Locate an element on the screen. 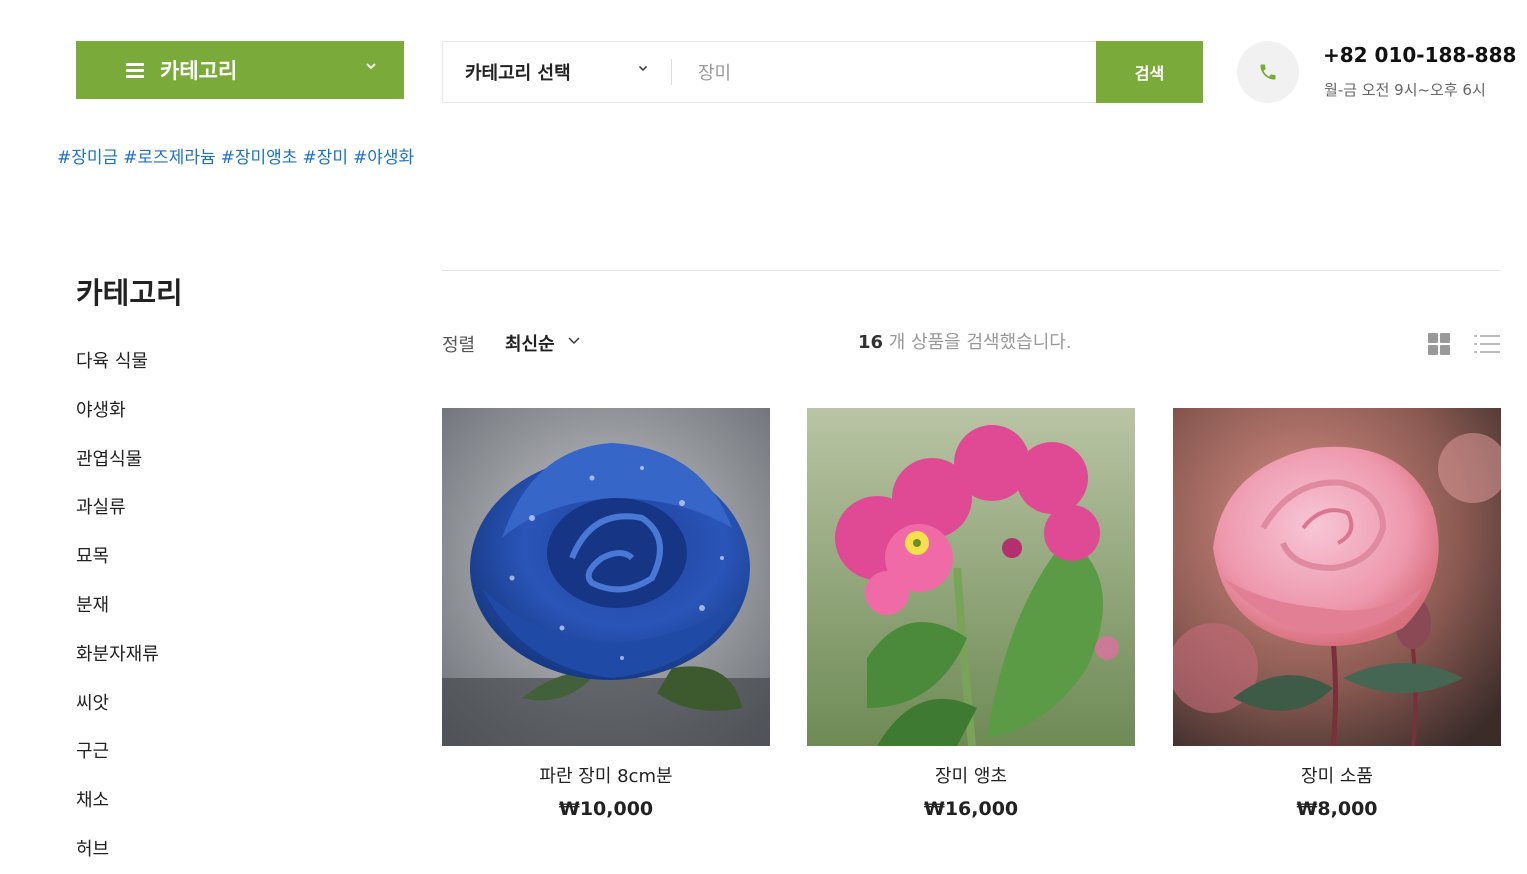 This screenshot has height=874, width=1527. sidebar-item: 묘목 is located at coordinates (117, 567).